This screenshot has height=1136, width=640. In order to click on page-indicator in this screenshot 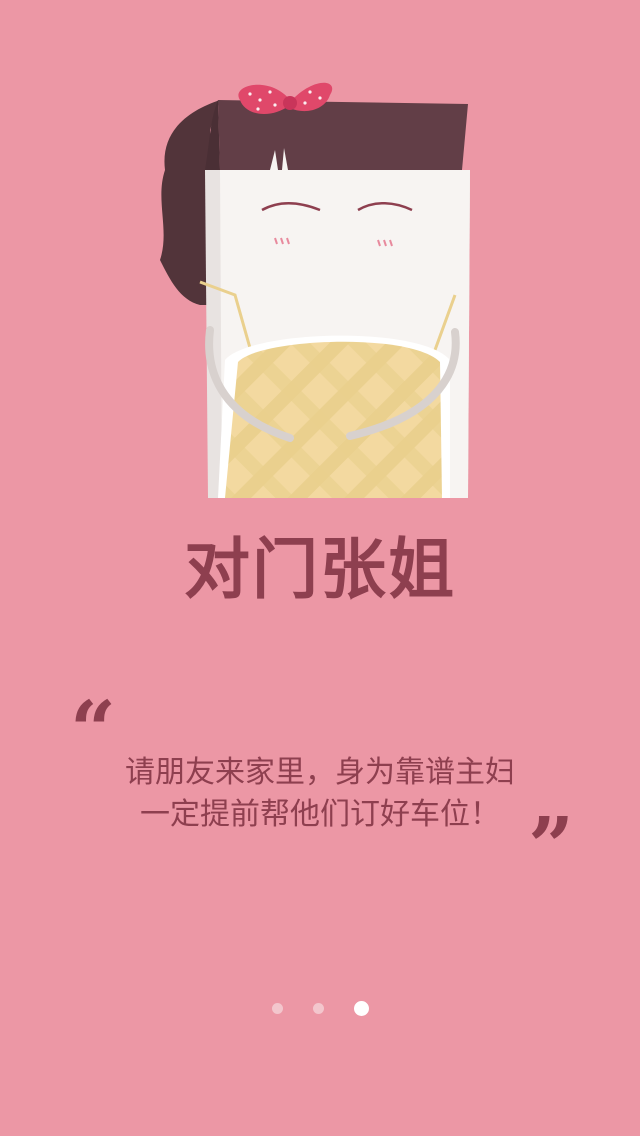, I will do `click(320, 1008)`.